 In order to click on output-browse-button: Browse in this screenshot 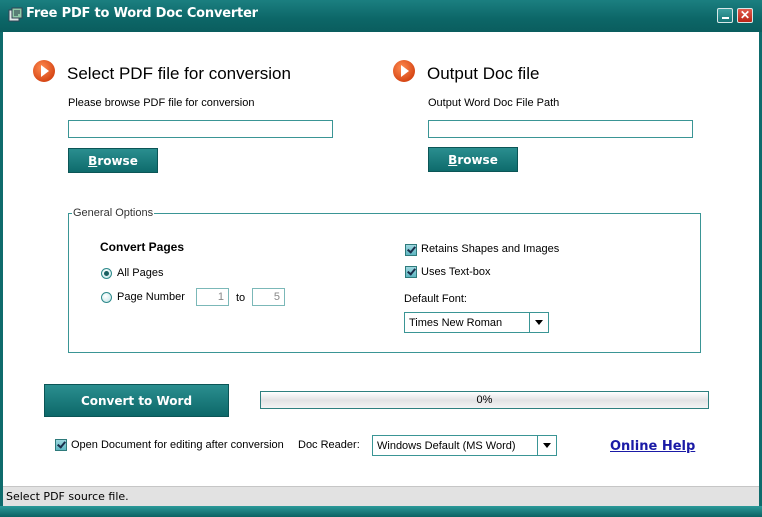, I will do `click(473, 159)`.